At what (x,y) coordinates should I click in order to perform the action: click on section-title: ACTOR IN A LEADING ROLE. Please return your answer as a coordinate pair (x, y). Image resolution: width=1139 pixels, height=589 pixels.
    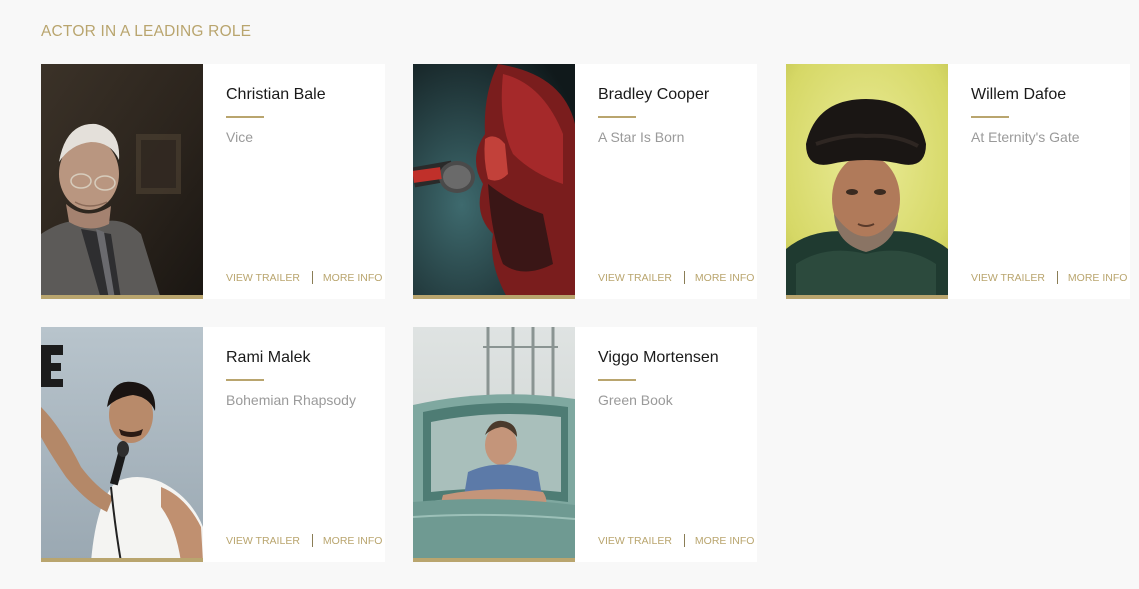
    Looking at the image, I should click on (146, 31).